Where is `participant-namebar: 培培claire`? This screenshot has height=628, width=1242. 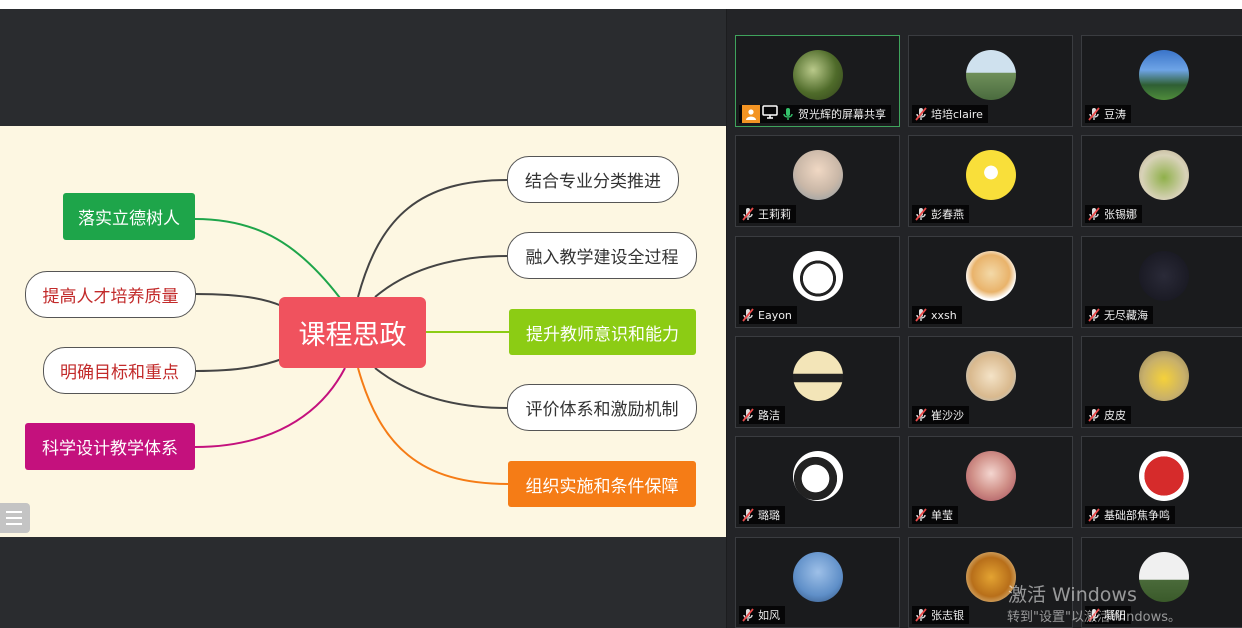 participant-namebar: 培培claire is located at coordinates (950, 114).